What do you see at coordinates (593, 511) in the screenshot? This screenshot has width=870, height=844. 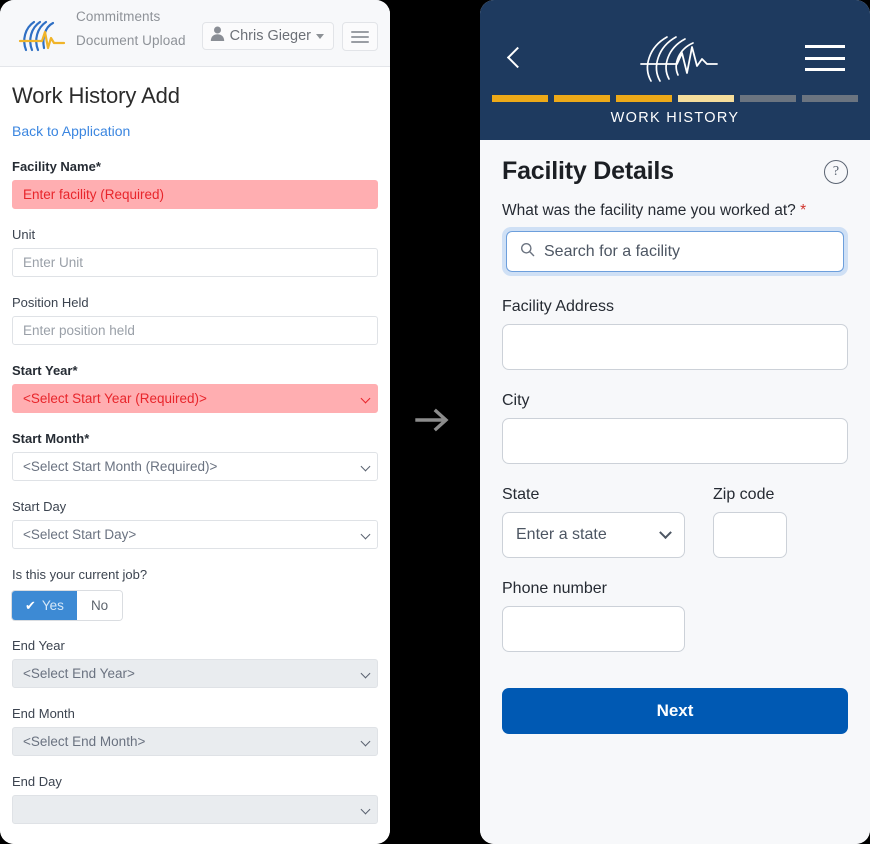 I see `field-group-state: State Enter a state` at bounding box center [593, 511].